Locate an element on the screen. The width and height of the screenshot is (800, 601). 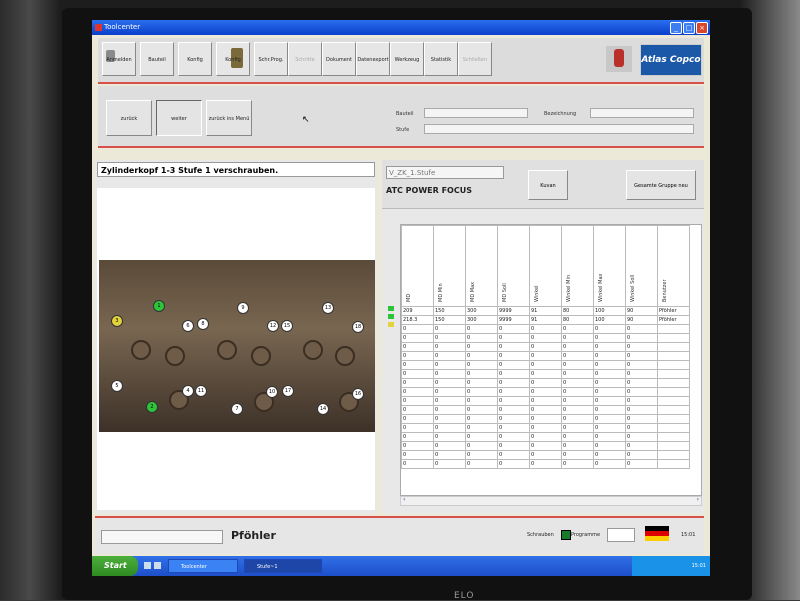
grid-column-header: MD Soll is located at coordinates (513, 266).